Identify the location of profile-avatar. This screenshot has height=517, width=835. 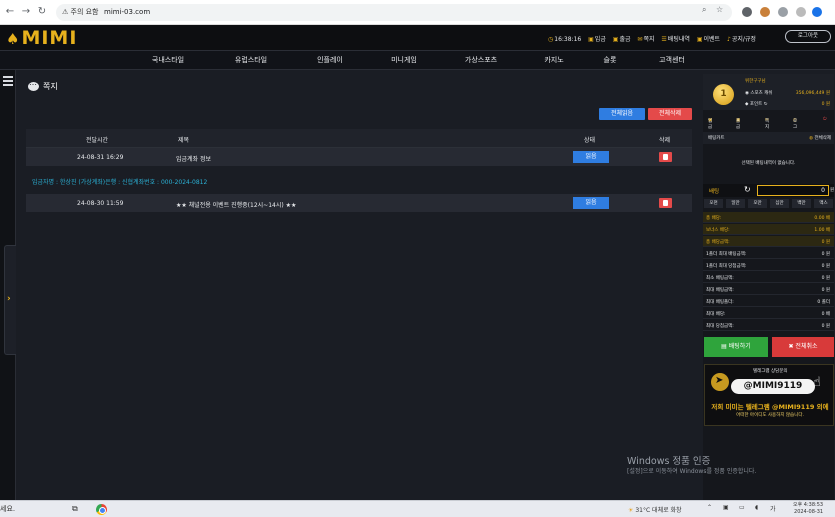
(817, 12).